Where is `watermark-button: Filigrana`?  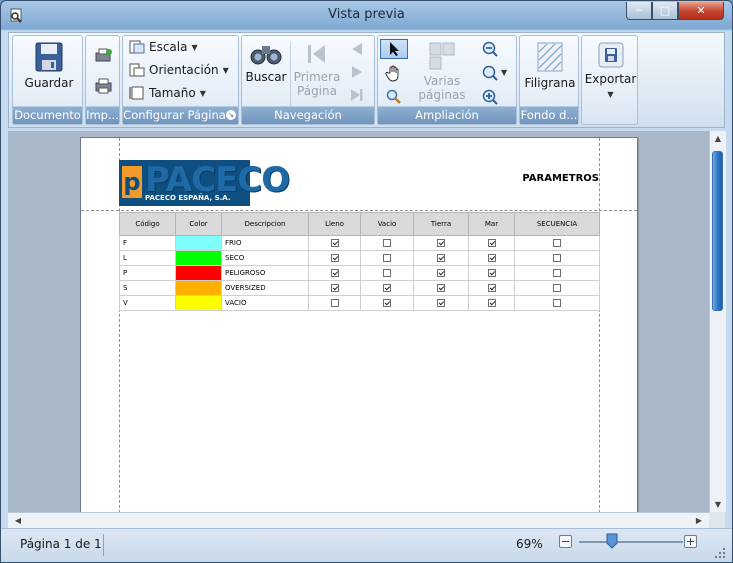 watermark-button: Filigrana is located at coordinates (550, 66).